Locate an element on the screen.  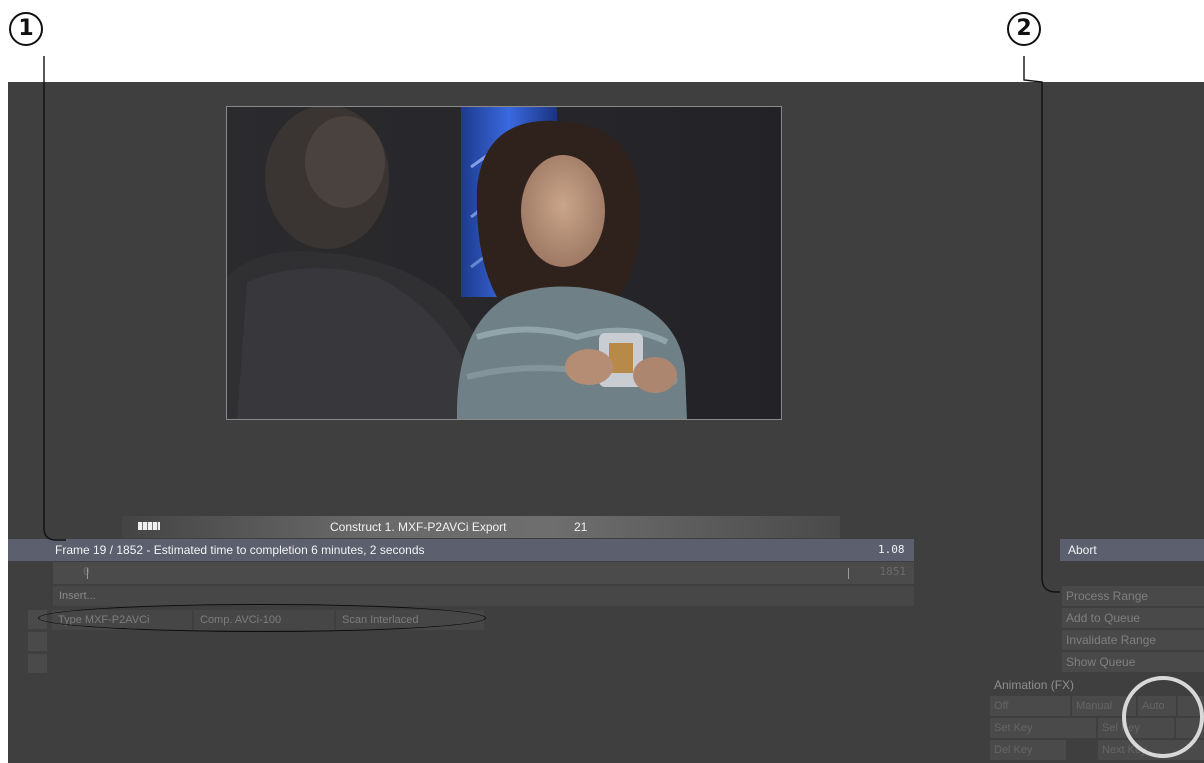
timeline-scrubber: 0 1851 is located at coordinates (483, 573).